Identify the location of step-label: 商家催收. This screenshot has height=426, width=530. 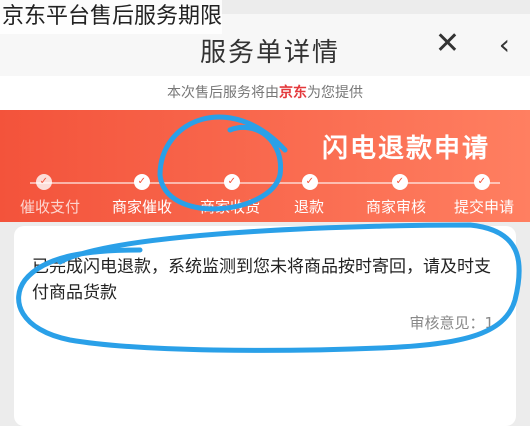
(141, 207).